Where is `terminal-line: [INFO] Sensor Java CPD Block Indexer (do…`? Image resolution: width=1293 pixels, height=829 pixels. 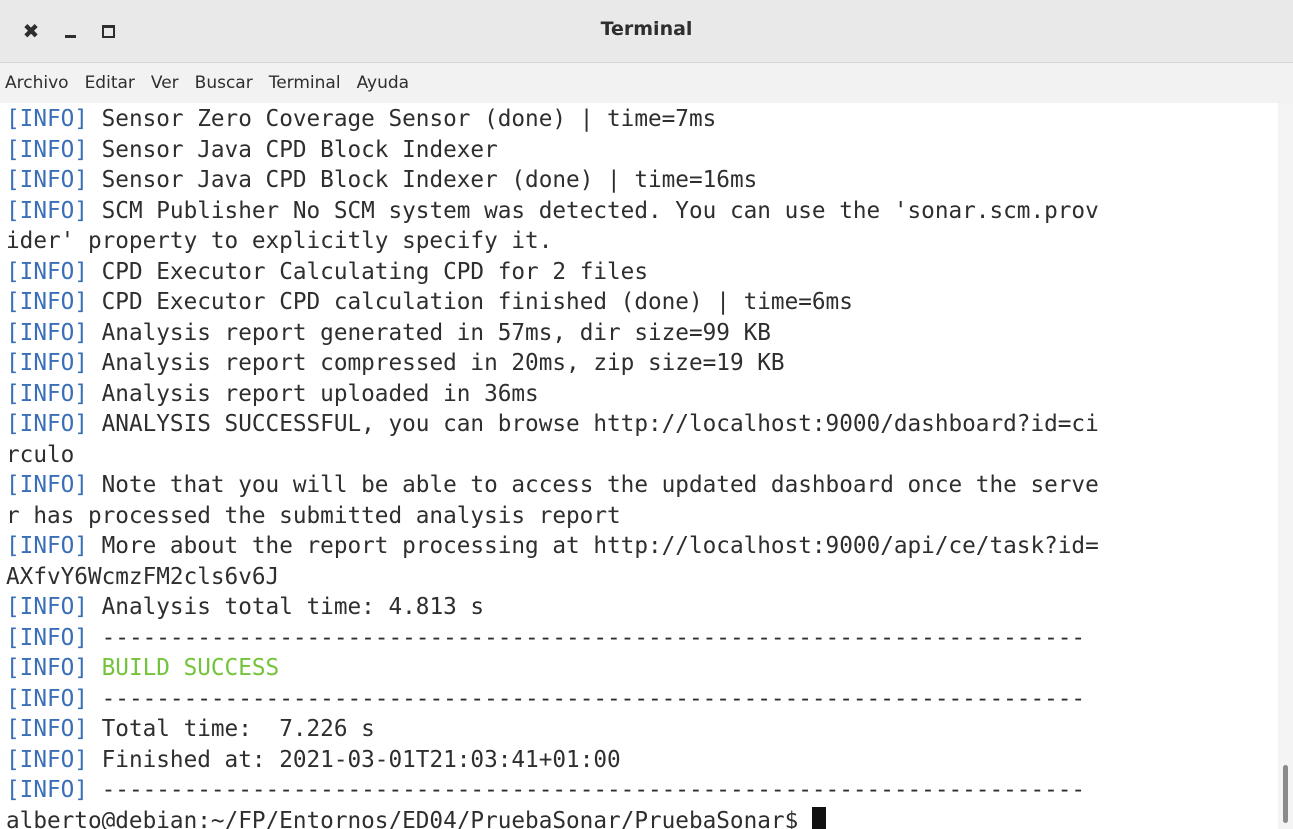
terminal-line: [INFO] Sensor Java CPD Block Indexer (do… is located at coordinates (552, 180).